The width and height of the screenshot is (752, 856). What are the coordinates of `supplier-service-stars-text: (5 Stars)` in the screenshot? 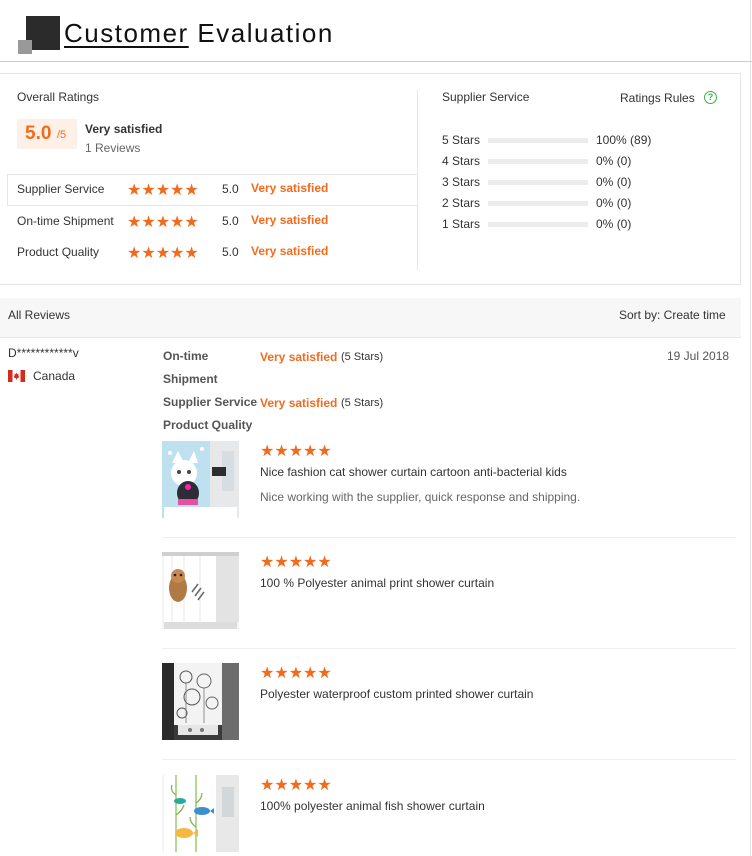 It's located at (362, 403).